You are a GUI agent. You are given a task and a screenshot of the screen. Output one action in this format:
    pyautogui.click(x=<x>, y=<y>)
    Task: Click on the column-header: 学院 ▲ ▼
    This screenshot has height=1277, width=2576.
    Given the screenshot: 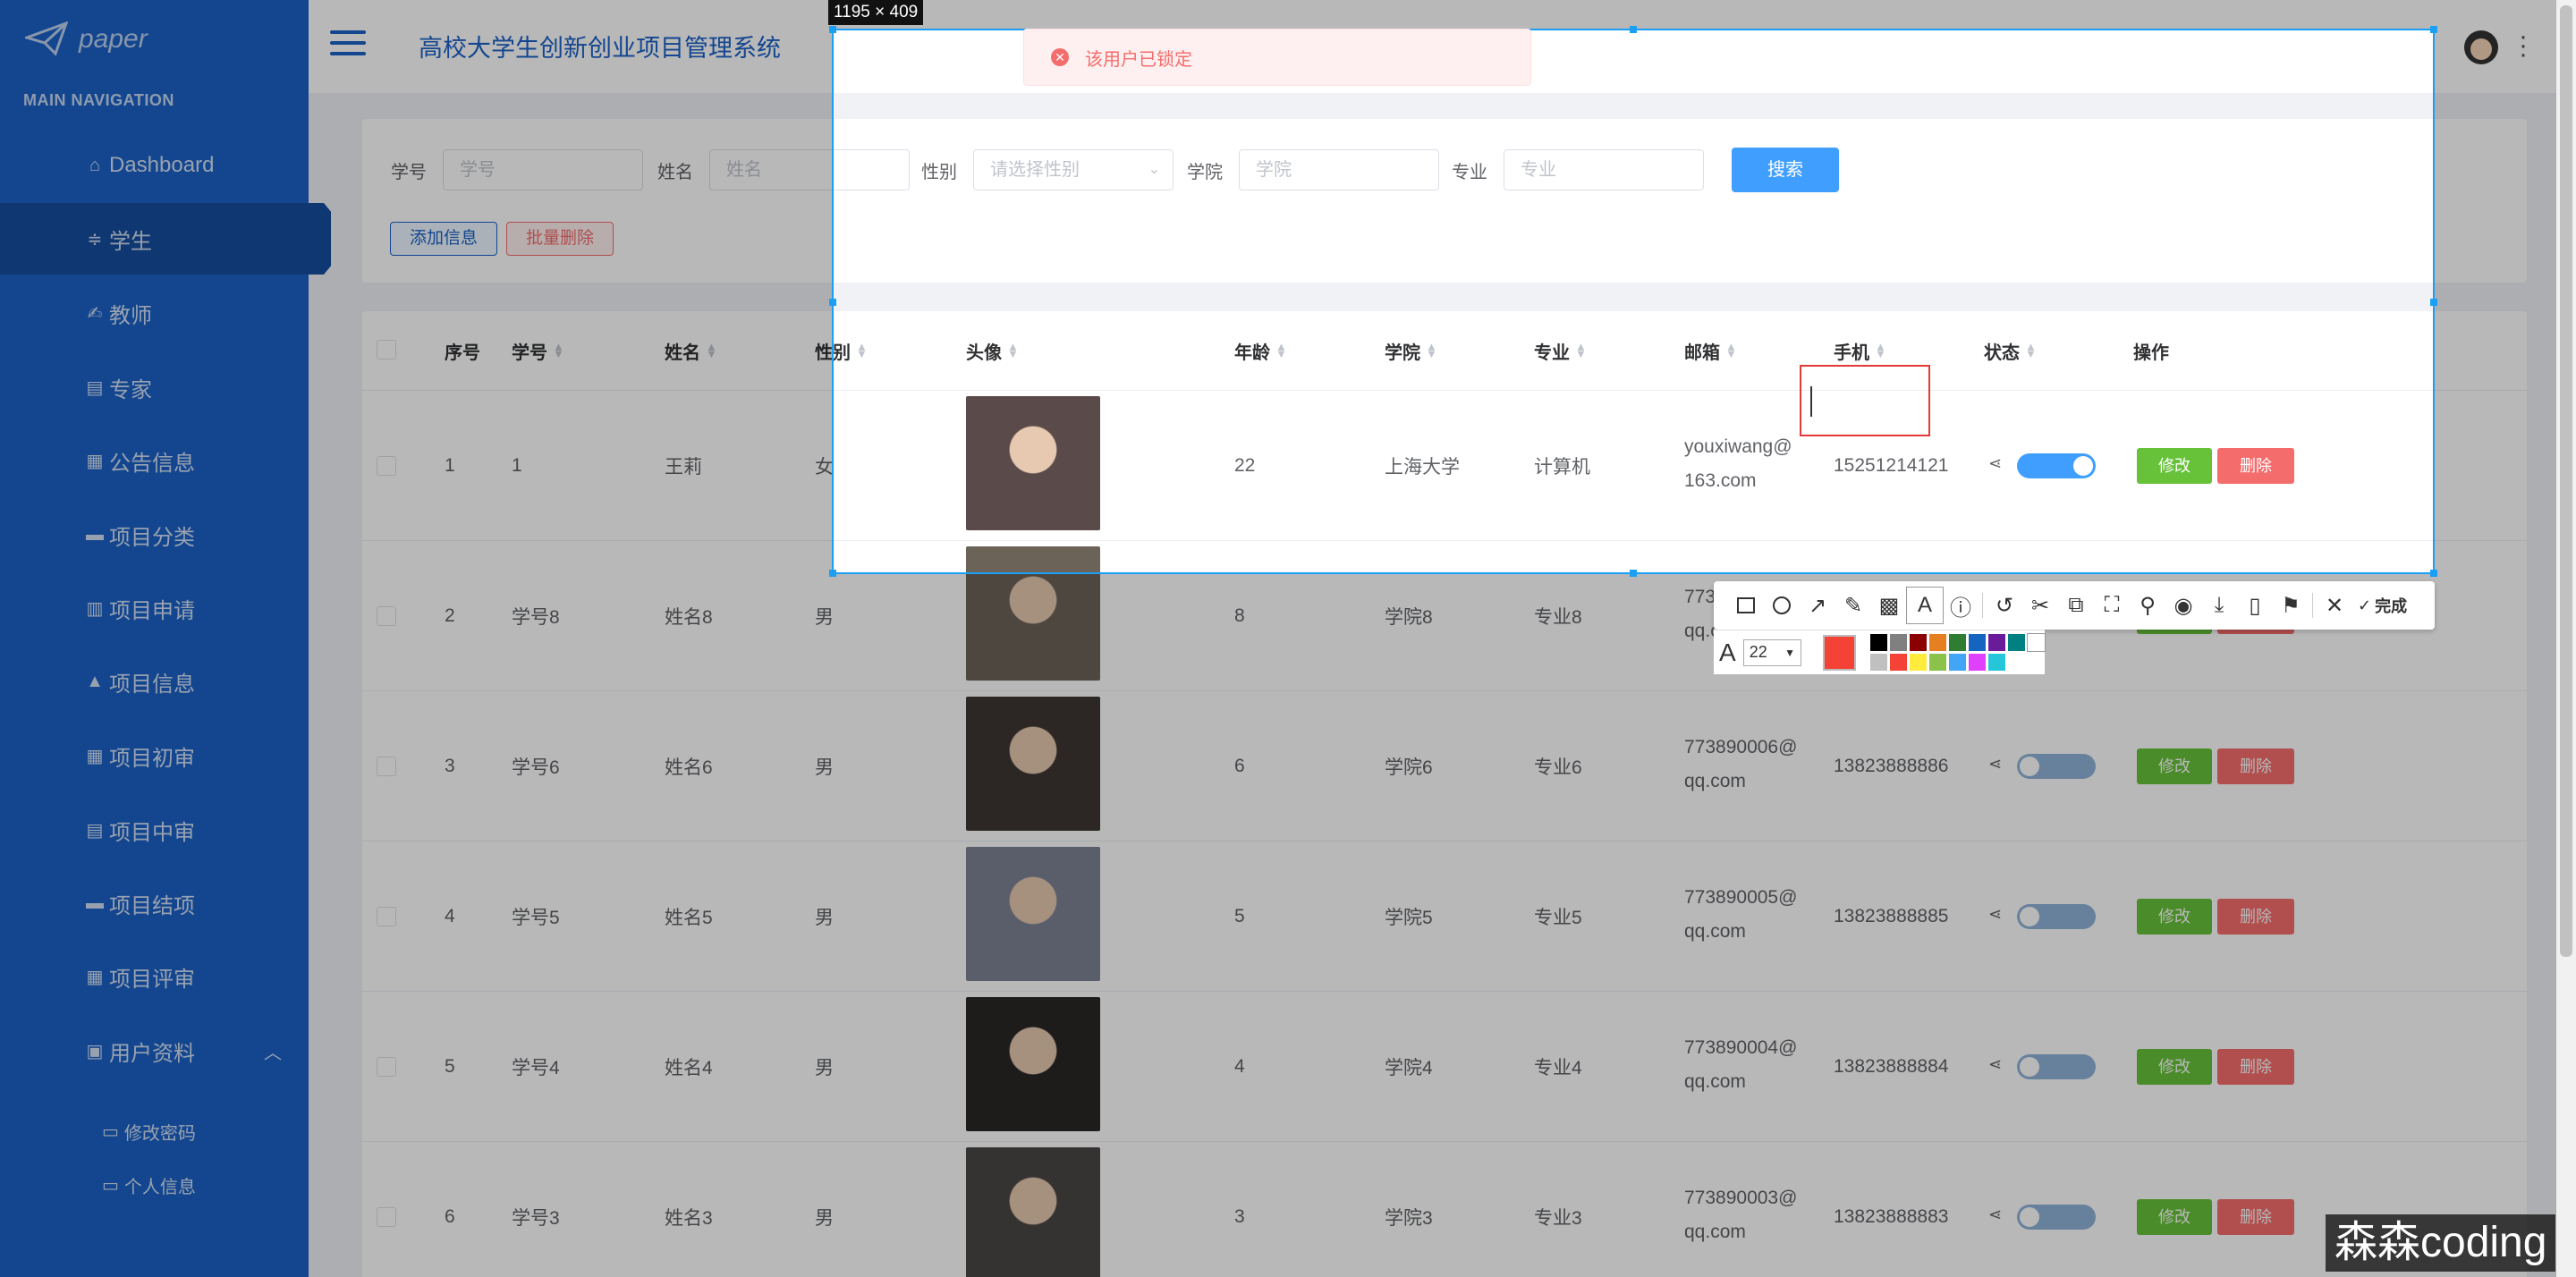 What is the action you would take?
    pyautogui.click(x=1411, y=350)
    